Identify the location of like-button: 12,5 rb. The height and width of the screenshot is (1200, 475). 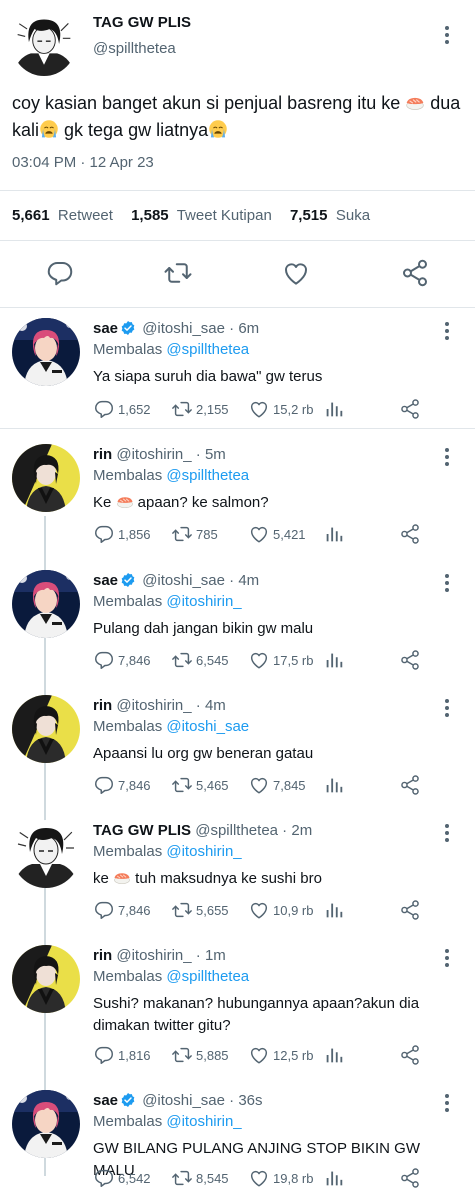
(280, 1055).